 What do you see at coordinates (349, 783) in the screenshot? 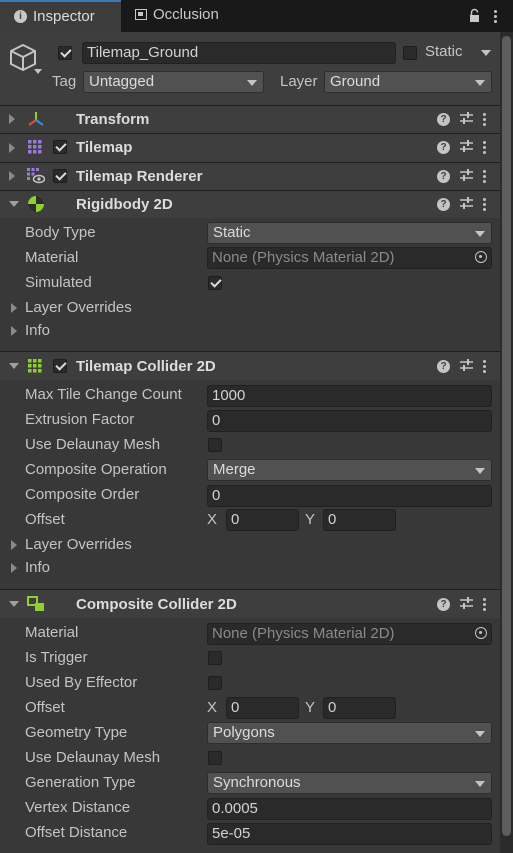
I see `generation-type-dropdown: Synchronous` at bounding box center [349, 783].